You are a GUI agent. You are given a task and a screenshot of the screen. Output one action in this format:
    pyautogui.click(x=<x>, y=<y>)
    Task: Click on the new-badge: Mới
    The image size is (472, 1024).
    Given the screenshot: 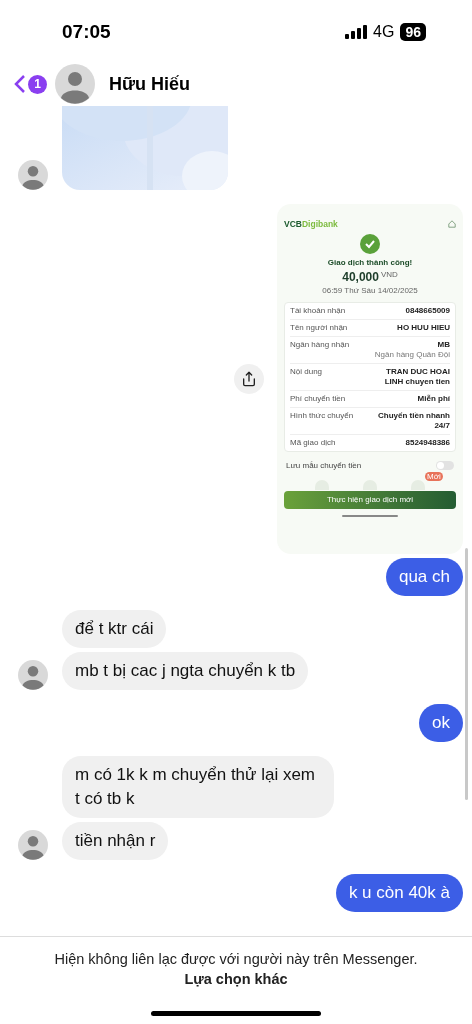 What is the action you would take?
    pyautogui.click(x=434, y=476)
    